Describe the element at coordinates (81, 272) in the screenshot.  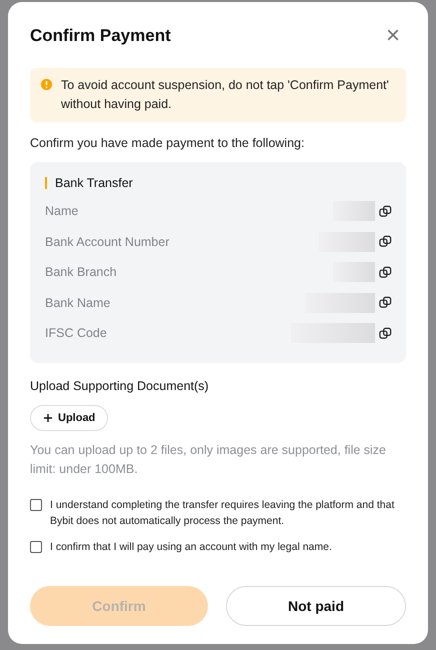
I see `field-label: Bank Branch` at that location.